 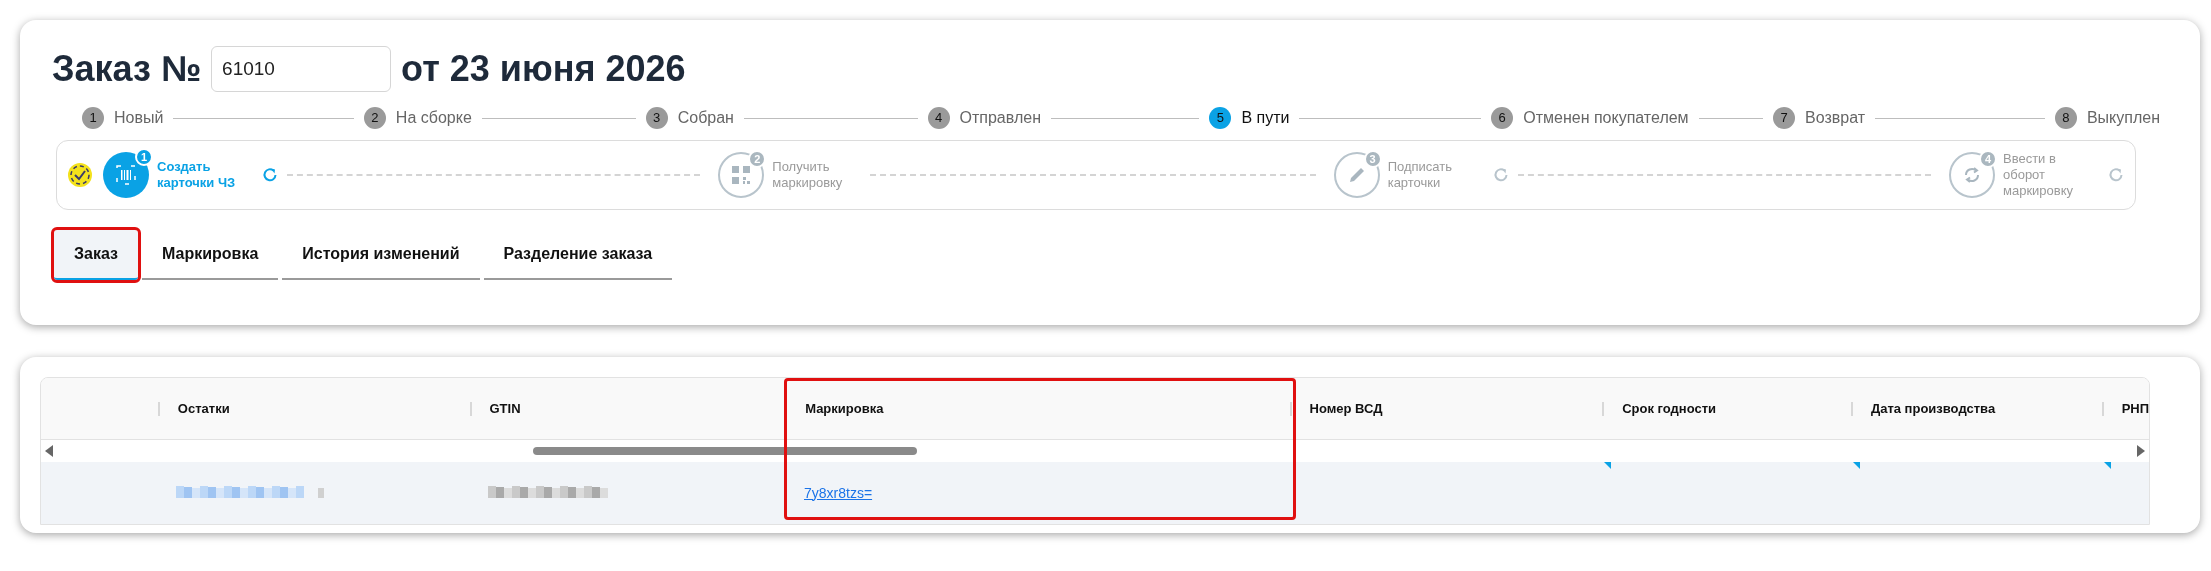 I want to click on column-header: Номер ВСД, so click(x=1346, y=408).